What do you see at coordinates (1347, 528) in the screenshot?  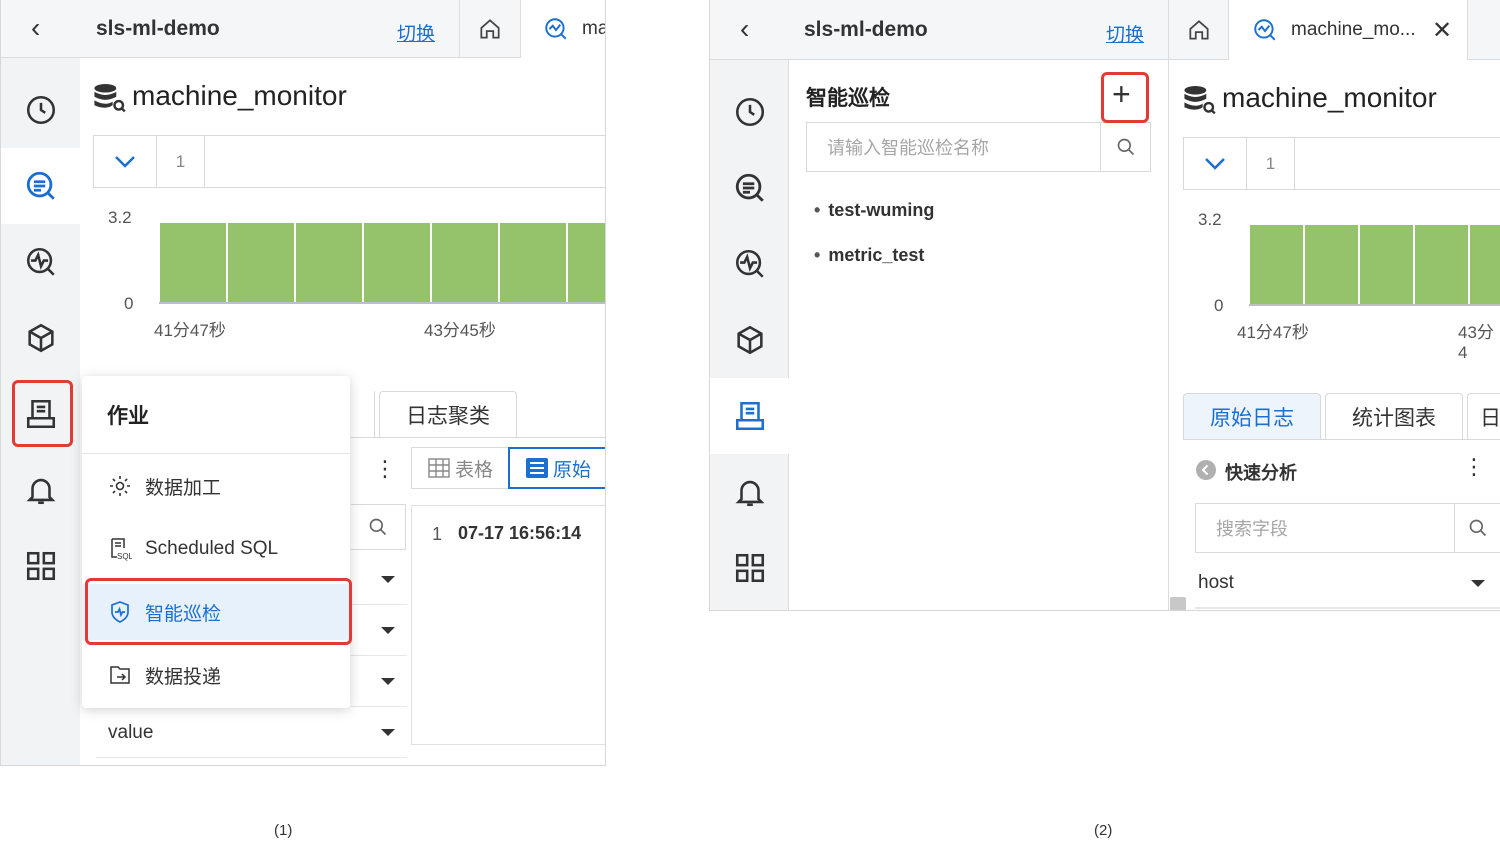 I see `field-search: 搜索字段` at bounding box center [1347, 528].